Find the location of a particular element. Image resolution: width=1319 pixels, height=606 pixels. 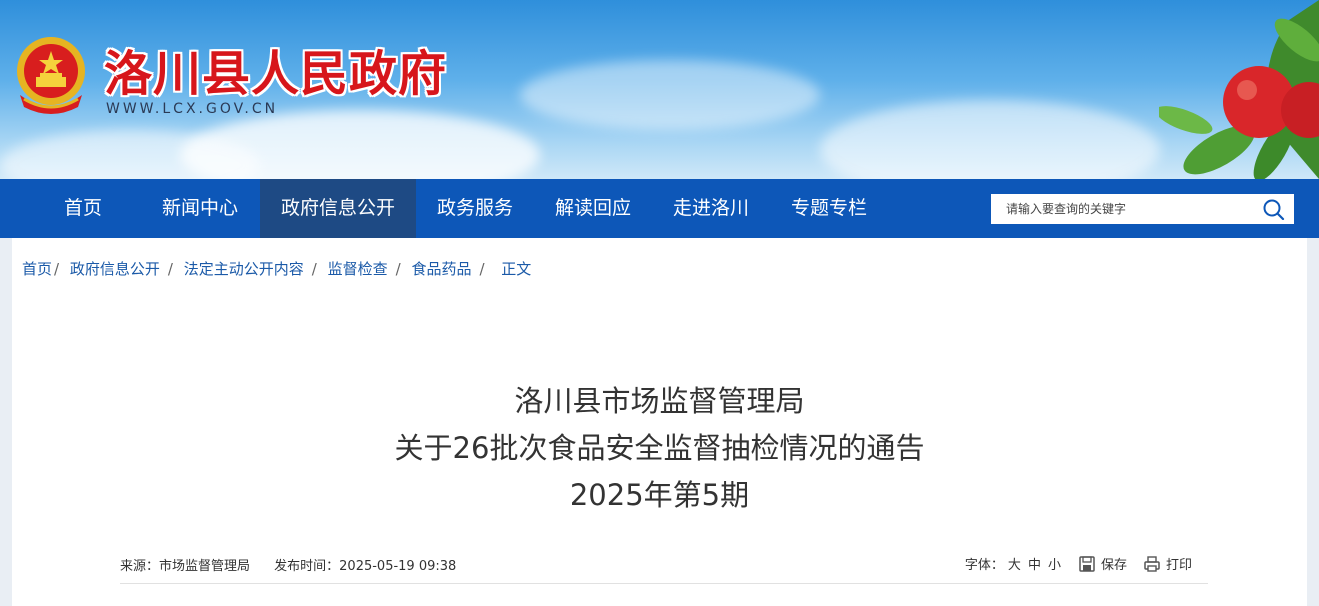

article-title-line: 关于26批次食品安全监督抽检情况的通告 is located at coordinates (659, 448).